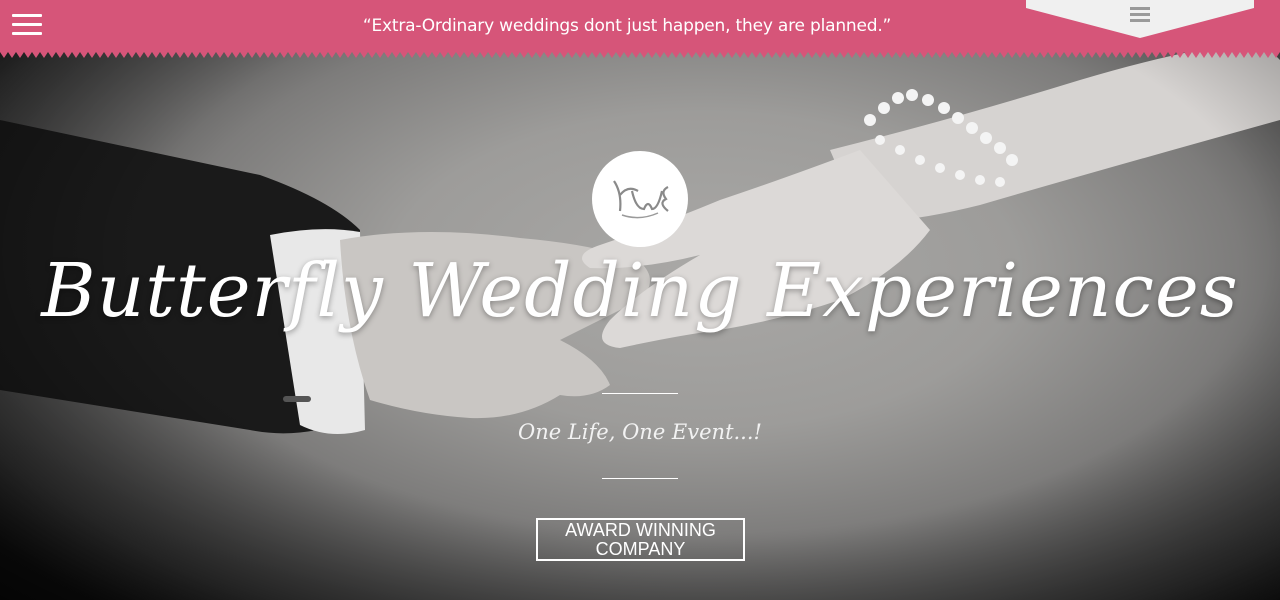 The height and width of the screenshot is (600, 1280). I want to click on zigzag-edge, so click(640, 55).